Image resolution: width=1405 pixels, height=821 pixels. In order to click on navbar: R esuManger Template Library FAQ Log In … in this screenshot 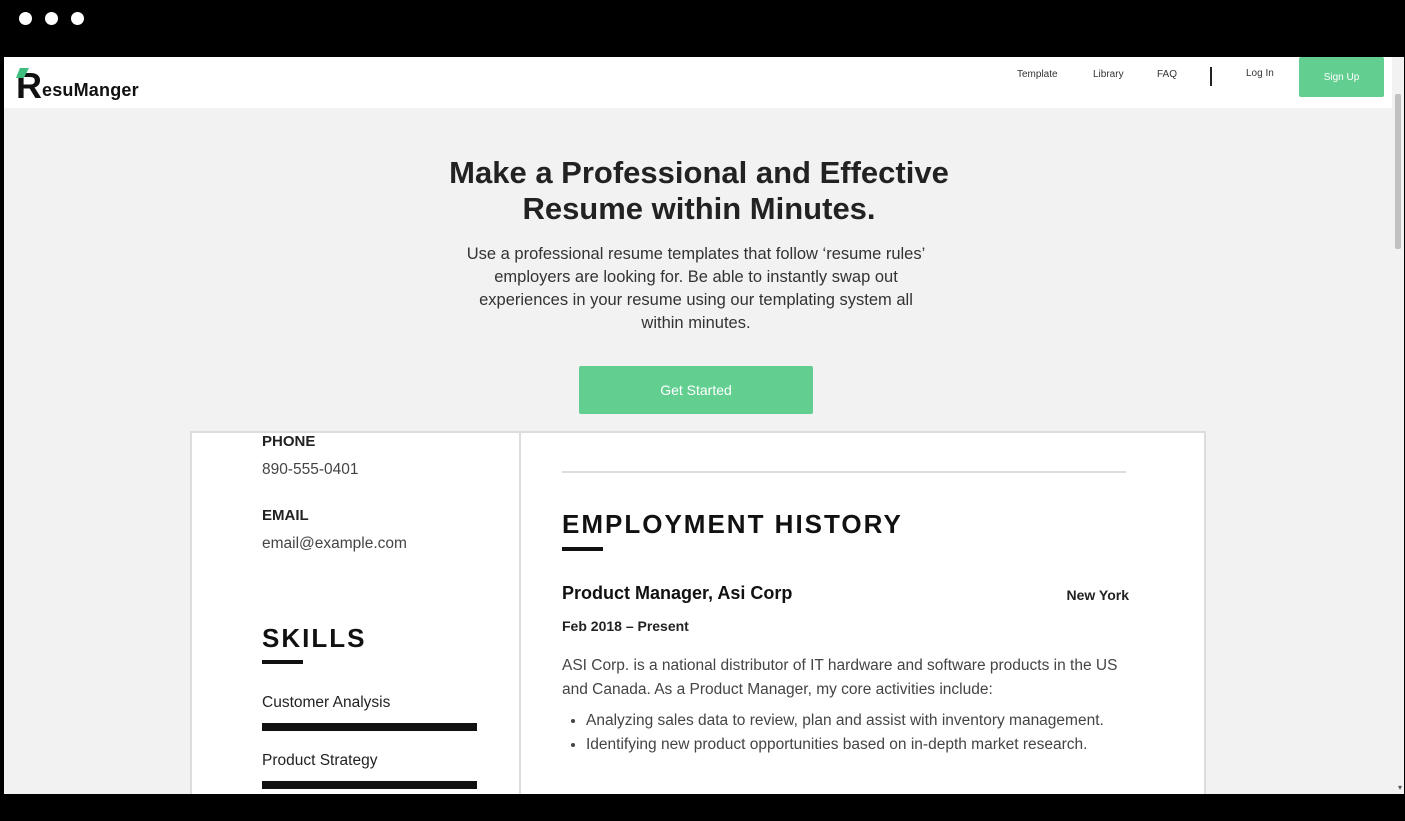, I will do `click(698, 82)`.